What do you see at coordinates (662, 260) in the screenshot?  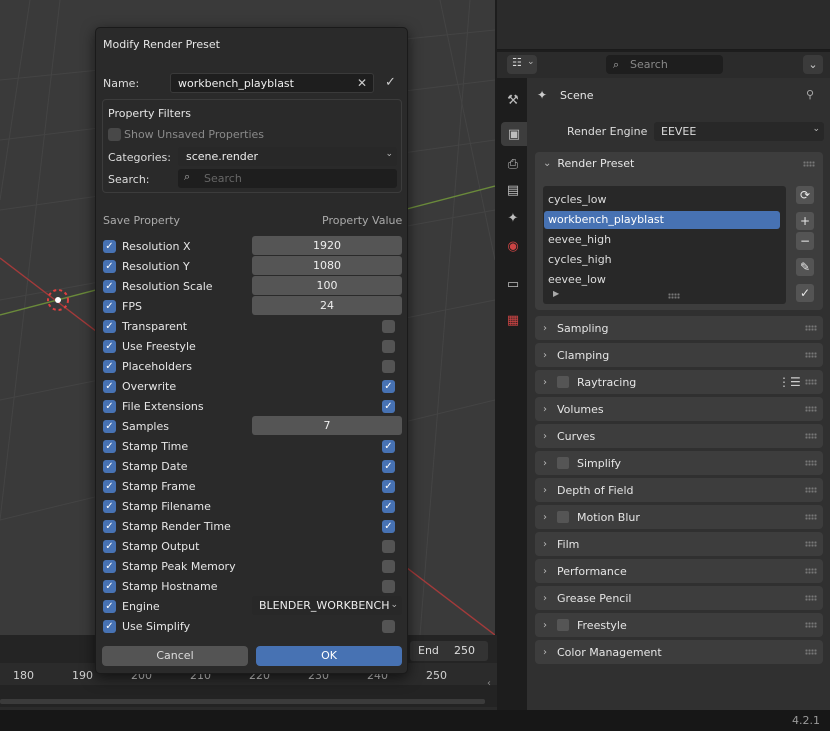 I see `preset-list-item: cycles_high` at bounding box center [662, 260].